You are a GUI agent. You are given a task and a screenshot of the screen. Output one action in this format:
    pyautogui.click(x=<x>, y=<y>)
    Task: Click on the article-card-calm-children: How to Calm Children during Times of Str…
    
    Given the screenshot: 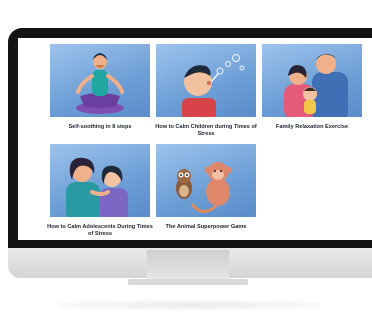 What is the action you would take?
    pyautogui.click(x=206, y=90)
    